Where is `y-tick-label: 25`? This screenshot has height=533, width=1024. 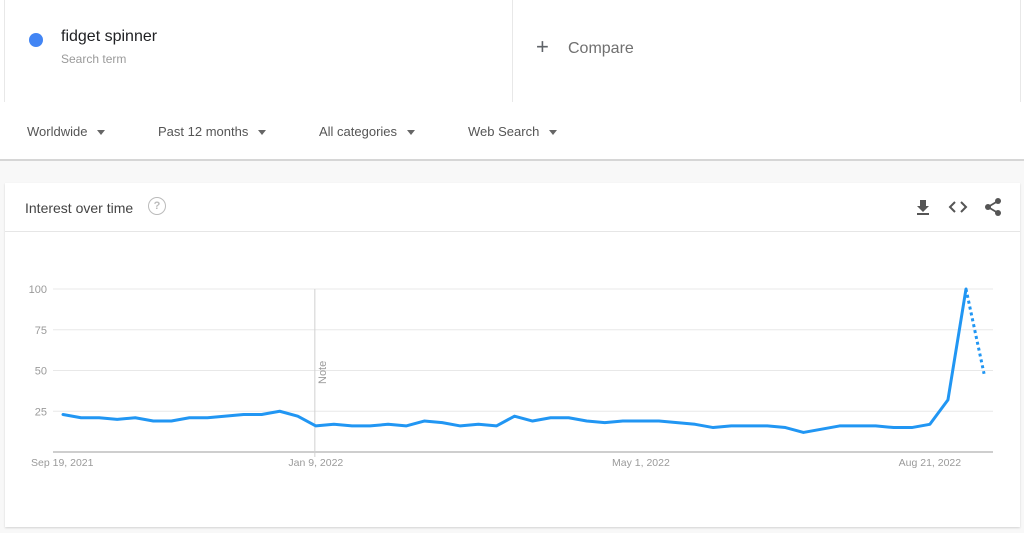
y-tick-label: 25 is located at coordinates (41, 412).